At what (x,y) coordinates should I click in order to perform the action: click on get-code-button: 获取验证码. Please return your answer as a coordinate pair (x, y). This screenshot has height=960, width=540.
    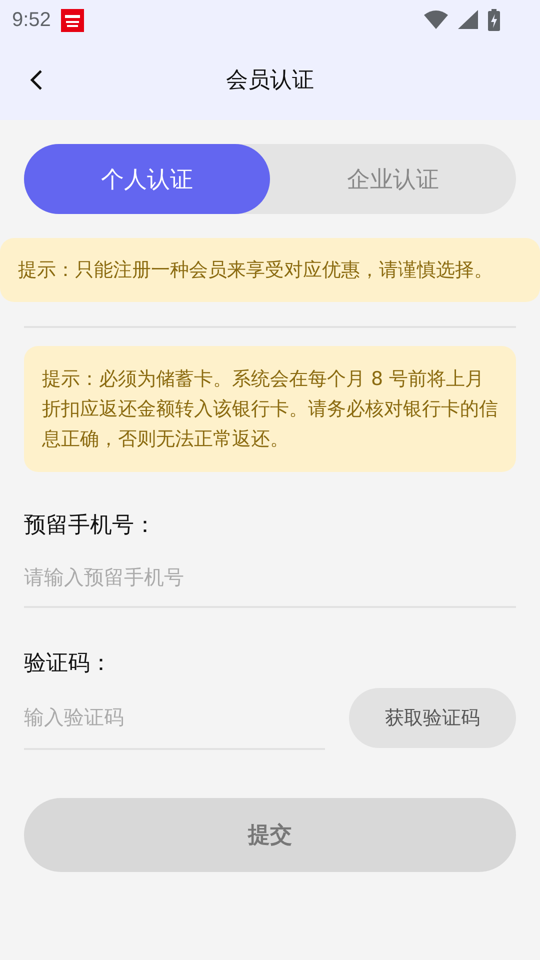
    Looking at the image, I should click on (432, 718).